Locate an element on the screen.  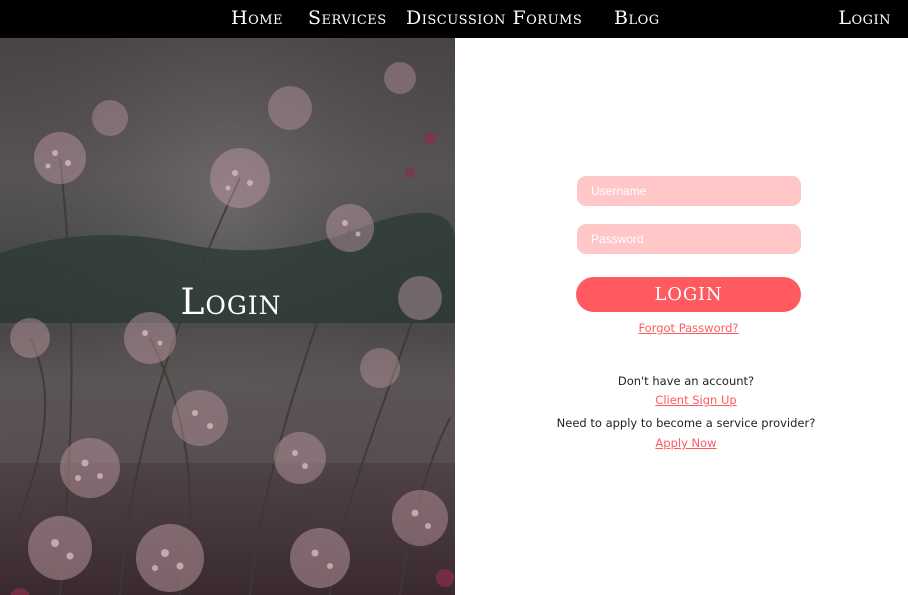
no-account-text: Don't have an account? is located at coordinates (686, 381).